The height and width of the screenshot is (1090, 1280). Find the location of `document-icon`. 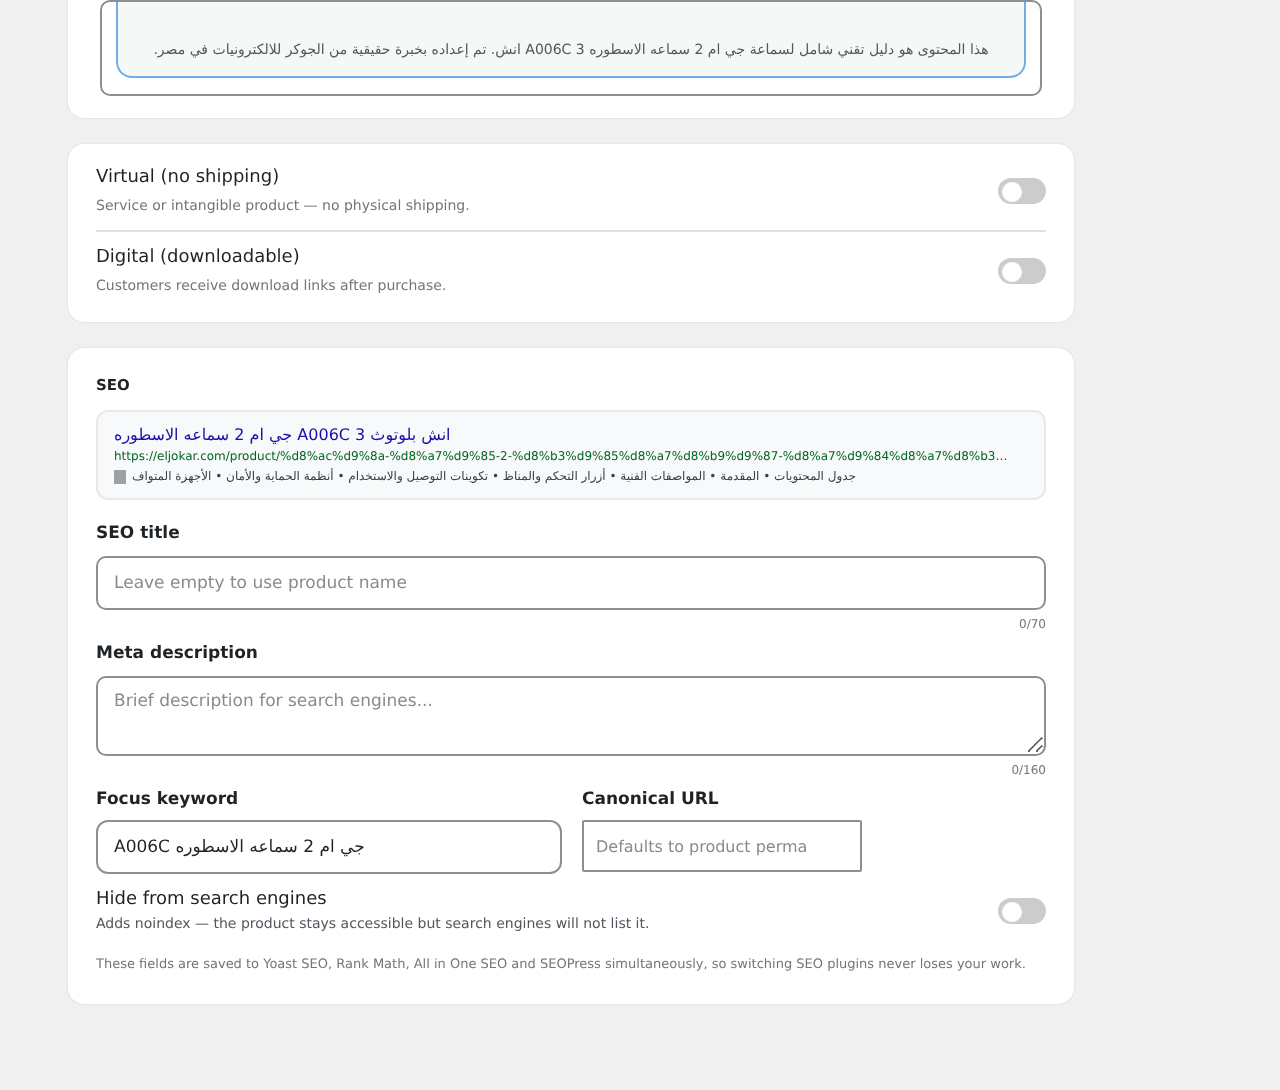

document-icon is located at coordinates (120, 477).